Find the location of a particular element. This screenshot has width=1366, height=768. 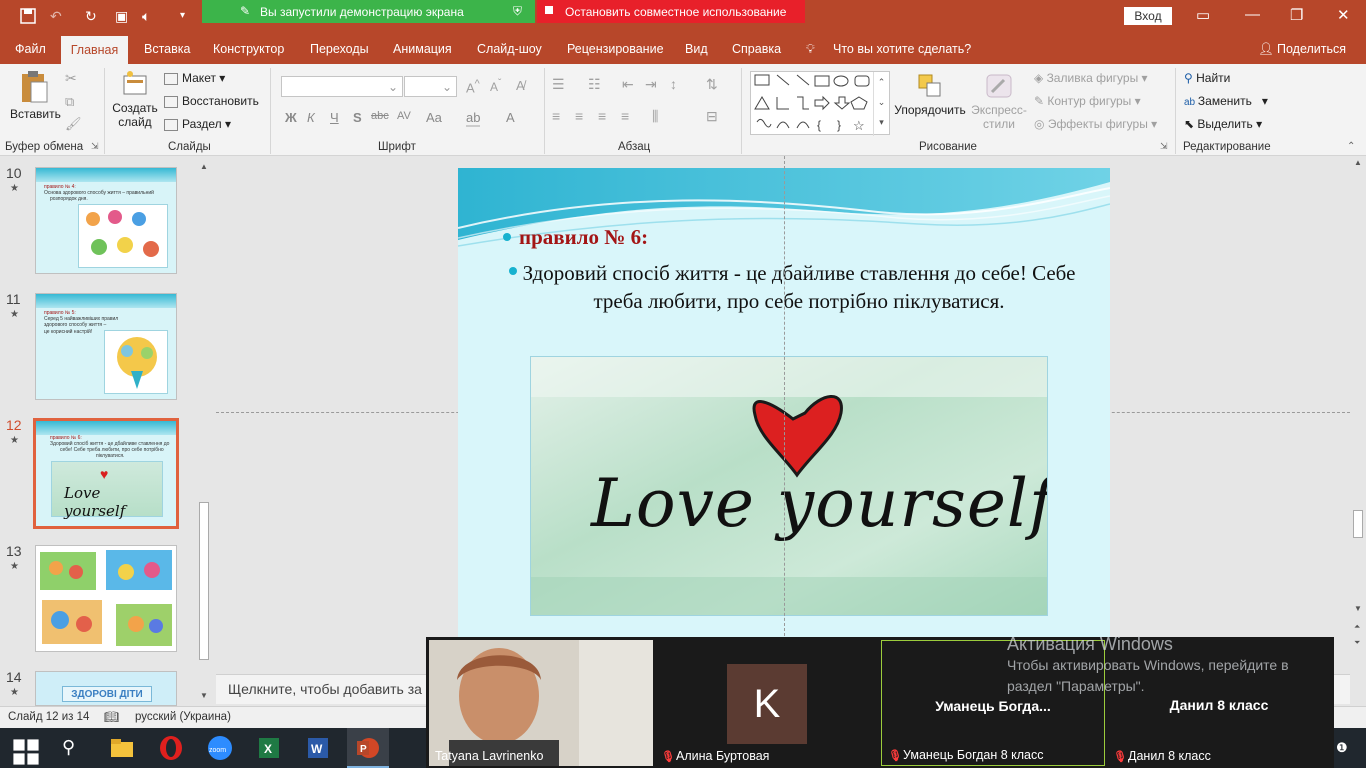

signin-button: Вход is located at coordinates (1148, 16).